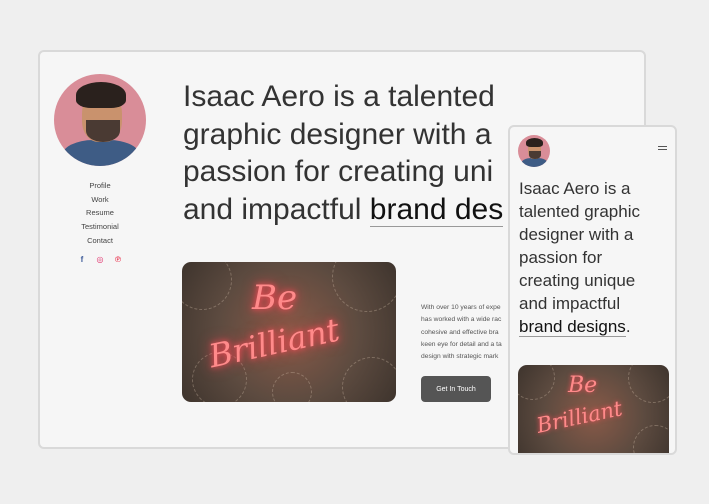 The image size is (709, 504). I want to click on nav-item-work: Work, so click(100, 200).